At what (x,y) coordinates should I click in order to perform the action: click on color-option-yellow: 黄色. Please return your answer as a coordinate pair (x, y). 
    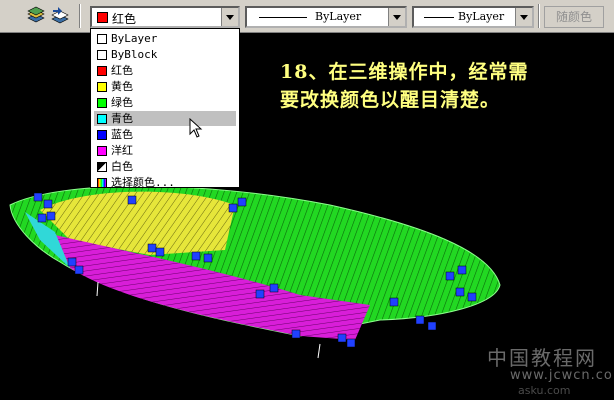
    Looking at the image, I should click on (165, 86).